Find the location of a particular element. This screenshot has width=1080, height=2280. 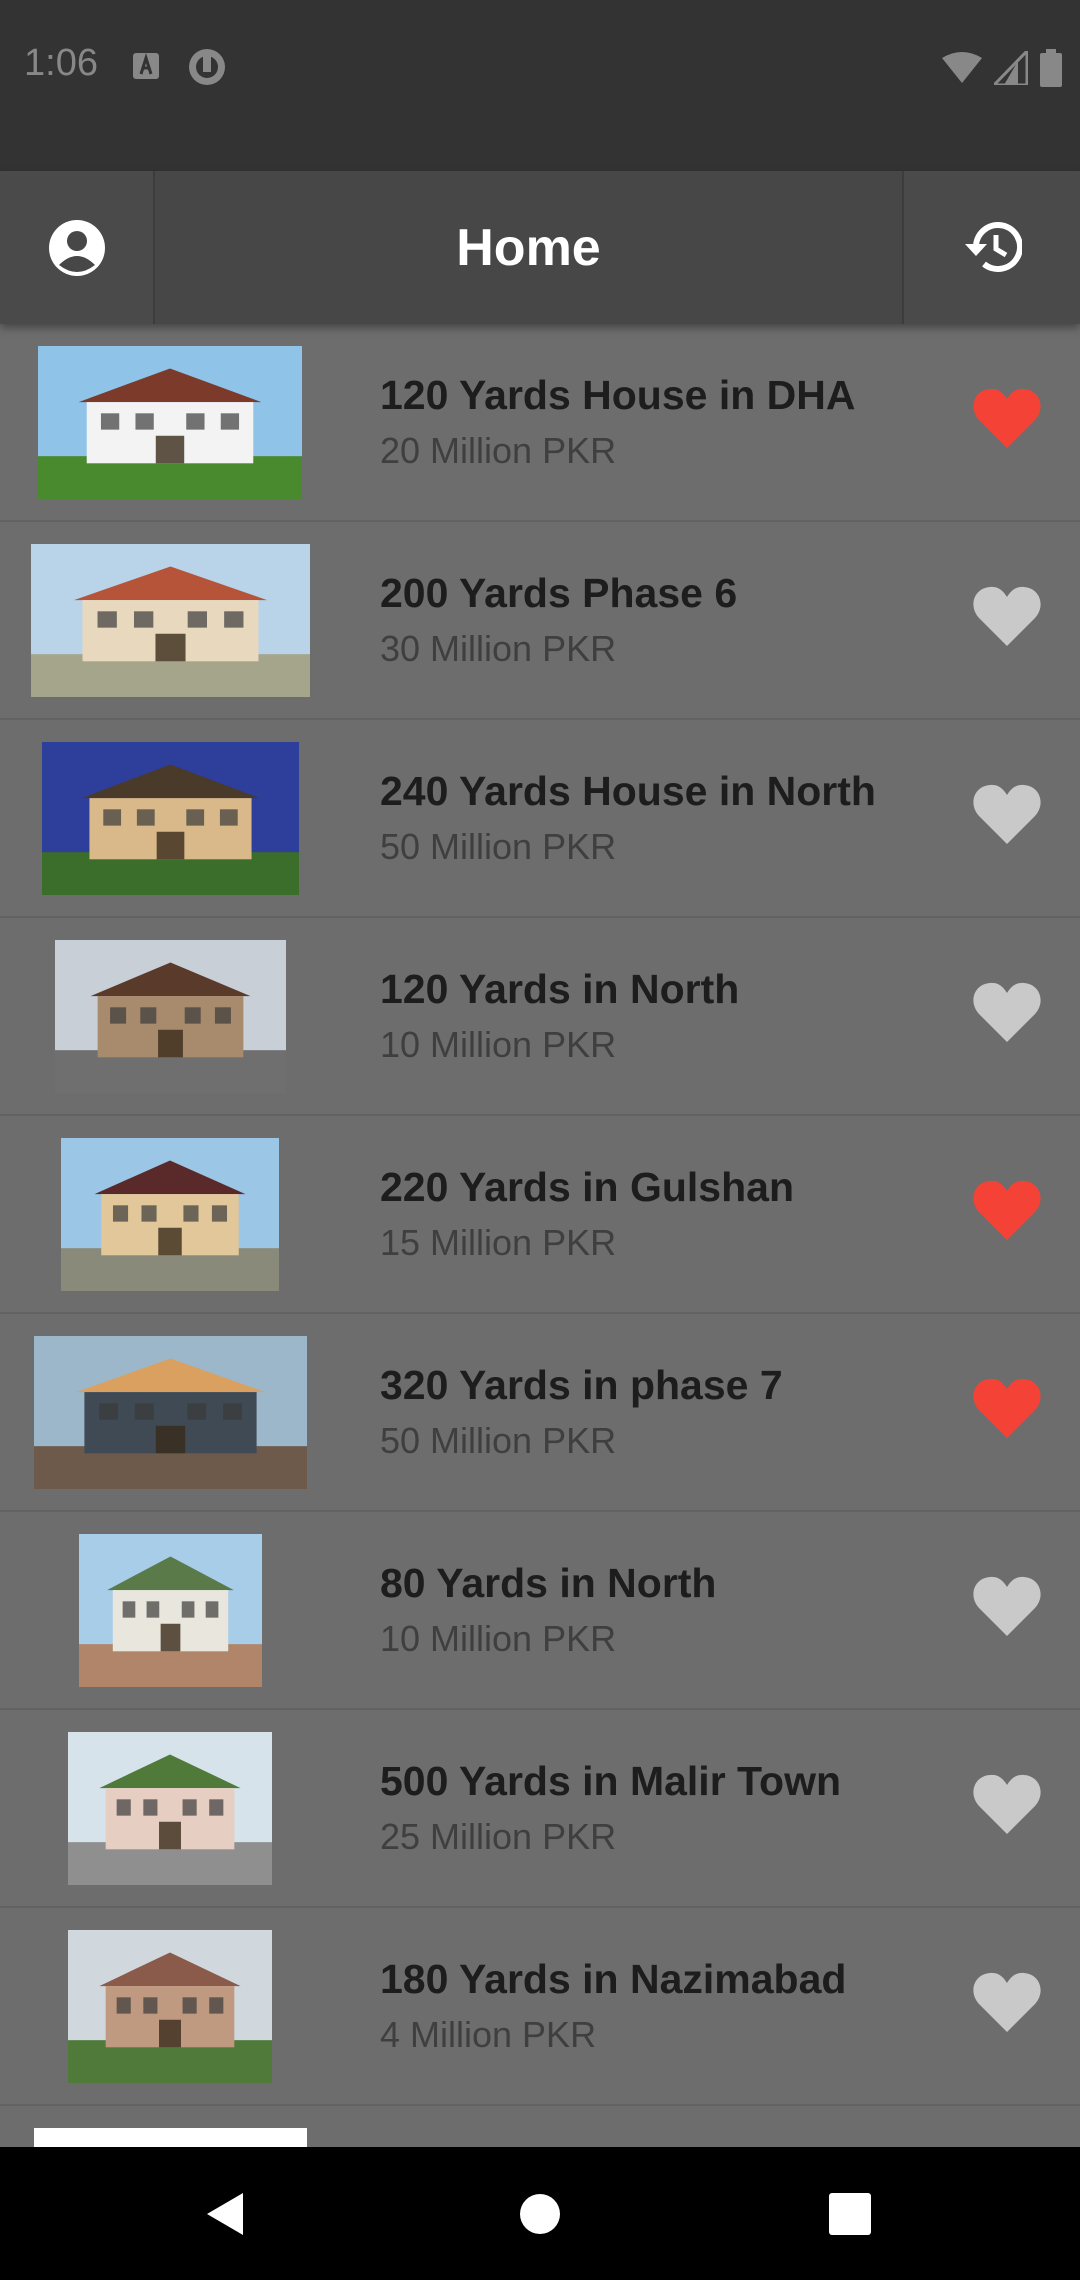

navigation-bar is located at coordinates (540, 2213).